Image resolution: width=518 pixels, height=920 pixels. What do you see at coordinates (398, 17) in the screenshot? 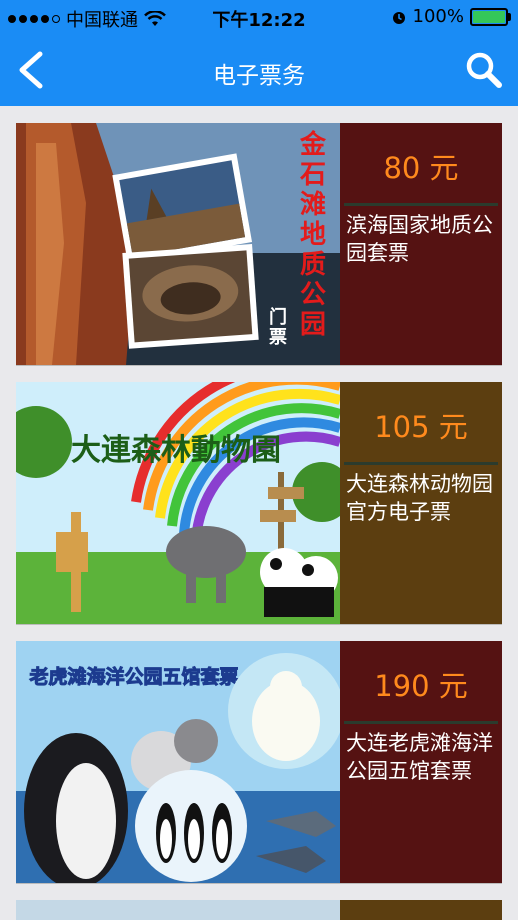
I see `alarm-icon` at bounding box center [398, 17].